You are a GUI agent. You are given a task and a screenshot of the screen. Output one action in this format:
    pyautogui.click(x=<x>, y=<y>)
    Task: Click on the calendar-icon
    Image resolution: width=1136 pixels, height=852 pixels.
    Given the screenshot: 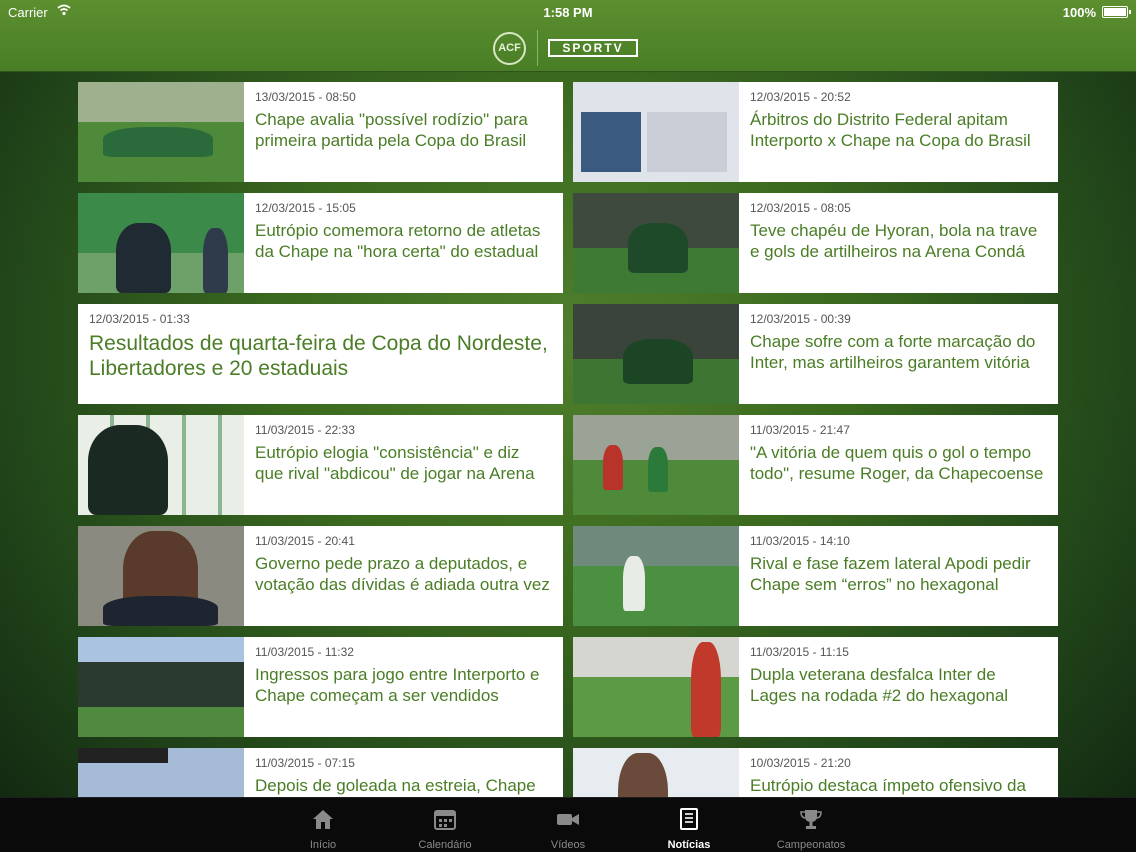 What is the action you would take?
    pyautogui.click(x=445, y=820)
    